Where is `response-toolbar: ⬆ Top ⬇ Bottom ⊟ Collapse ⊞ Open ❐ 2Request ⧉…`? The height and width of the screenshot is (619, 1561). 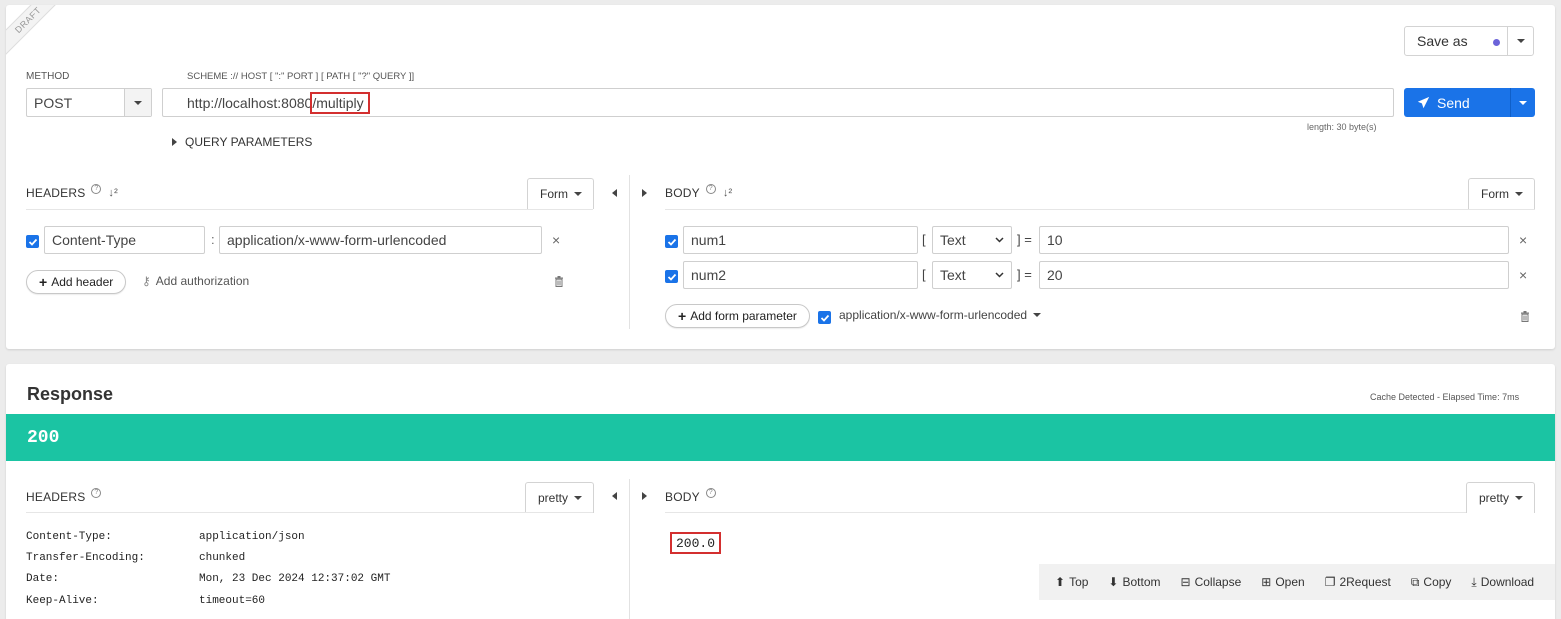 response-toolbar: ⬆ Top ⬇ Bottom ⊟ Collapse ⊞ Open ❐ 2Request ⧉… is located at coordinates (1297, 582).